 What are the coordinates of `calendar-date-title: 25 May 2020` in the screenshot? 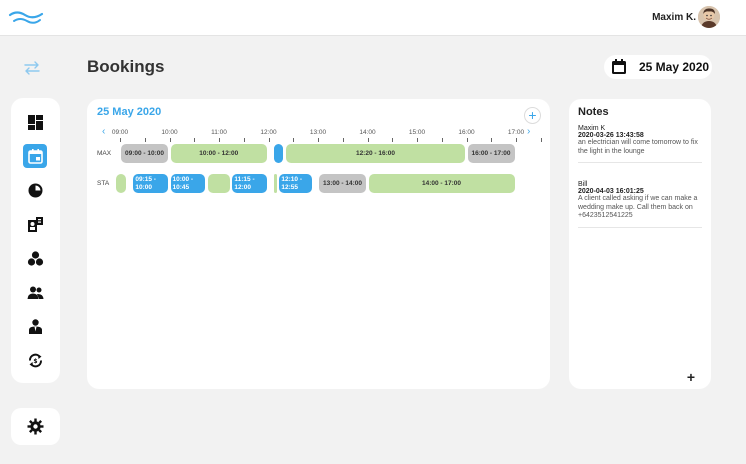 It's located at (129, 112).